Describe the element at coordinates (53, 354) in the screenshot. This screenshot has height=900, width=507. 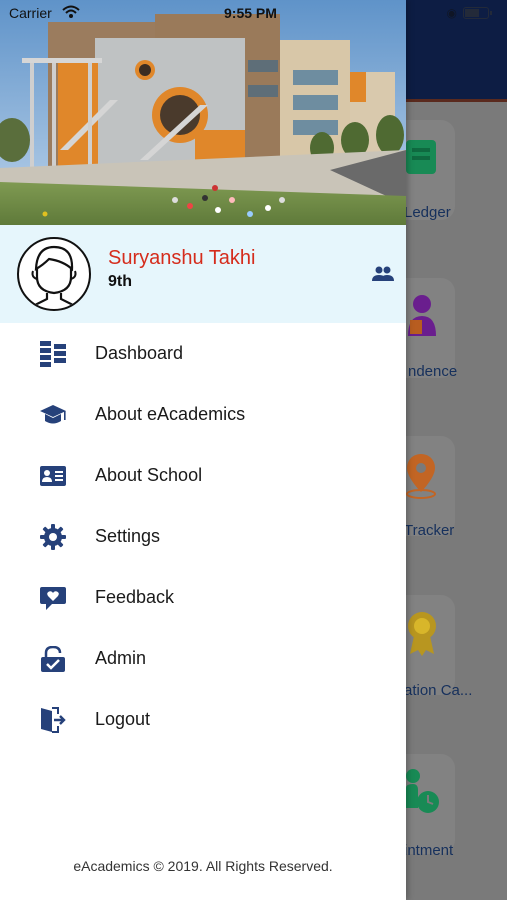
I see `dashboard-grid-icon` at that location.